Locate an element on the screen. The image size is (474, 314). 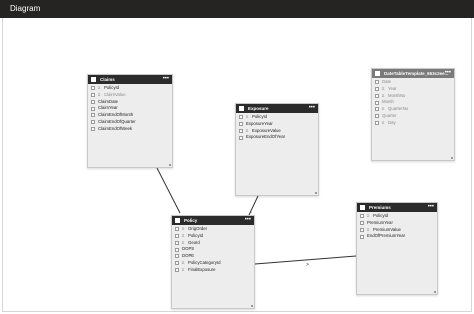
field-row: ClaimEndOfQuarter is located at coordinates (130, 122).